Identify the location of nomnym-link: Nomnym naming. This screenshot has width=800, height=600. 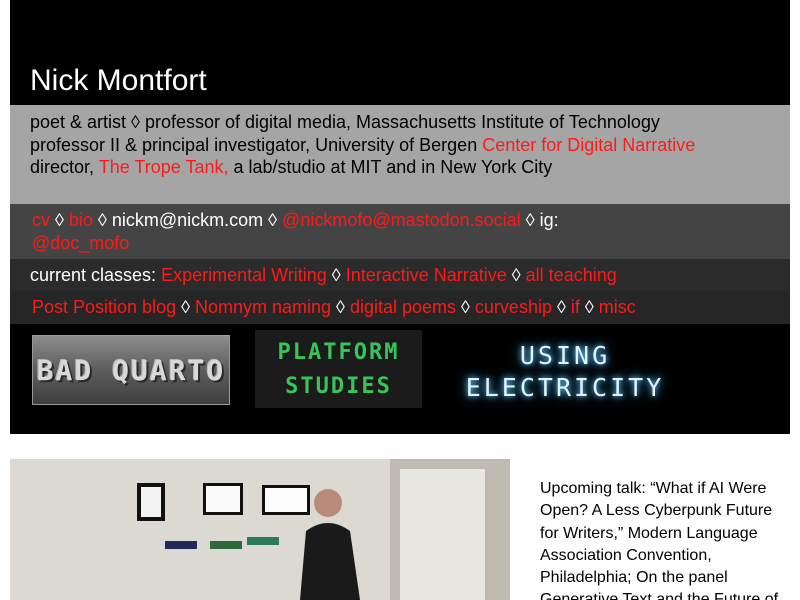
(263, 307).